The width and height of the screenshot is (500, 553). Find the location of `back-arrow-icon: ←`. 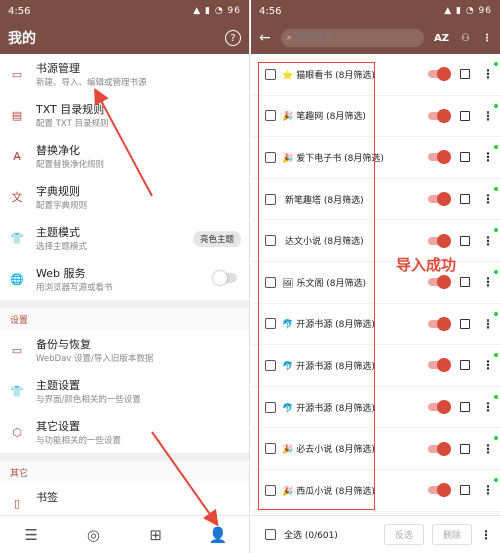

back-arrow-icon: ← is located at coordinates (265, 38).